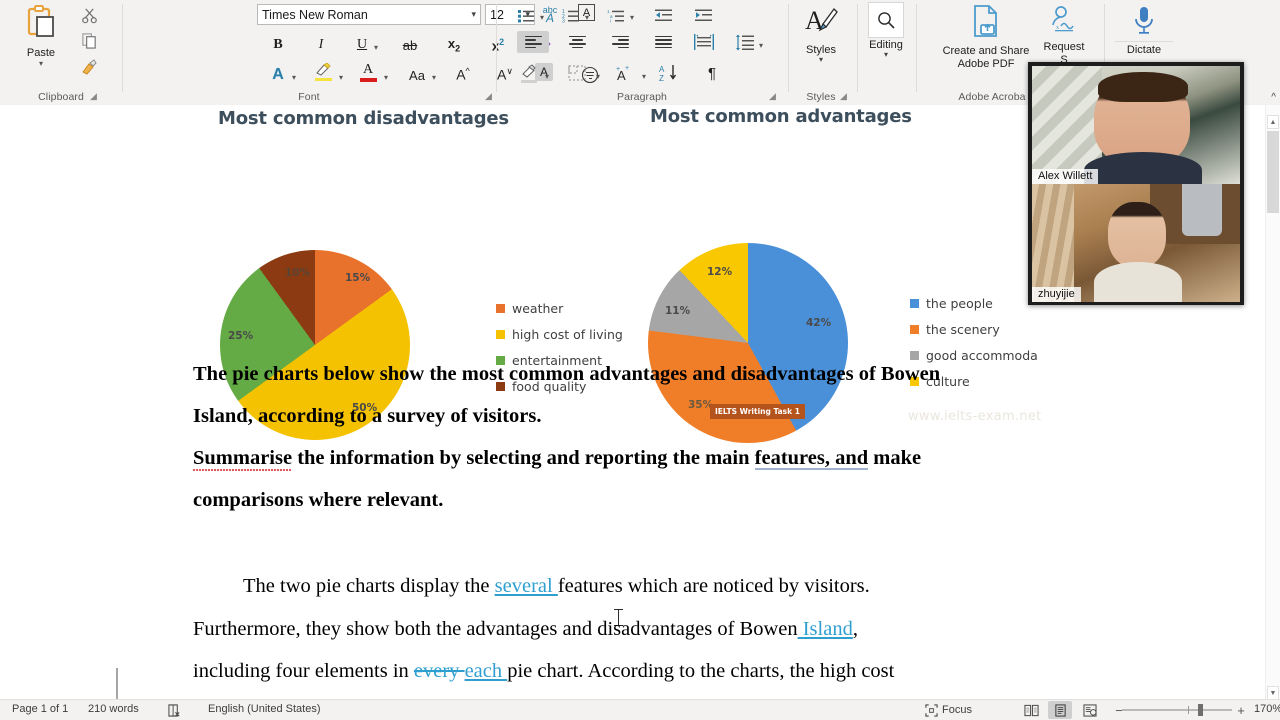  Describe the element at coordinates (1177, 710) in the screenshot. I see `zoom-slider` at that location.